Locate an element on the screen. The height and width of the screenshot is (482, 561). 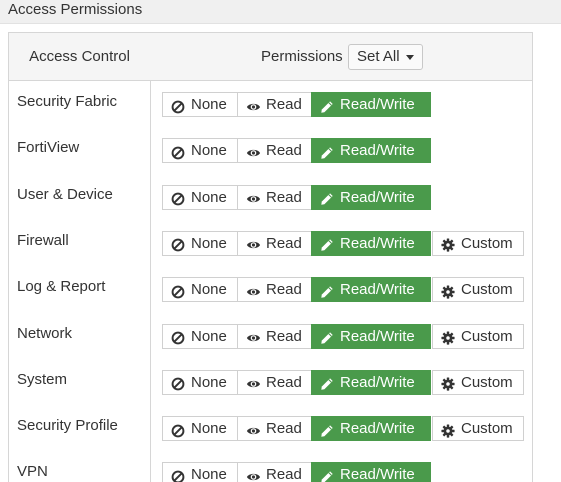
set-all-label: Set All is located at coordinates (378, 56).